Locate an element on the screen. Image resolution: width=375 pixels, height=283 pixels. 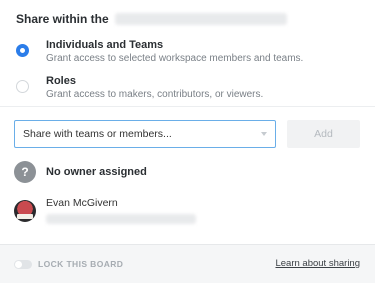
share-header: Share within the is located at coordinates (151, 19).